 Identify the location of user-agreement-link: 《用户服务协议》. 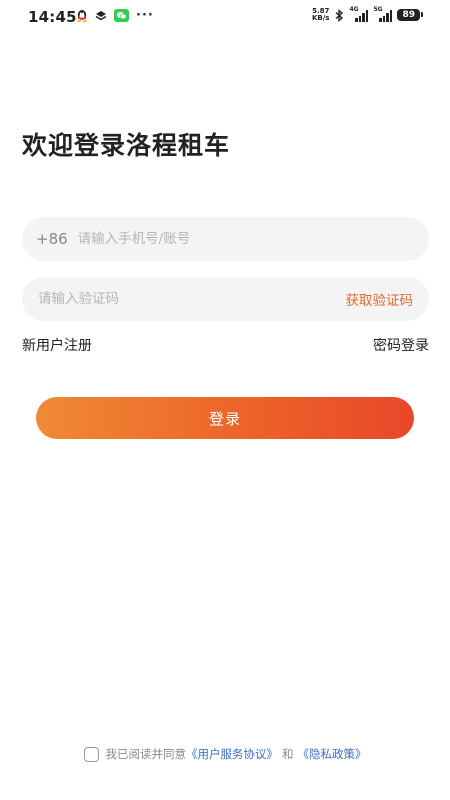
(232, 754).